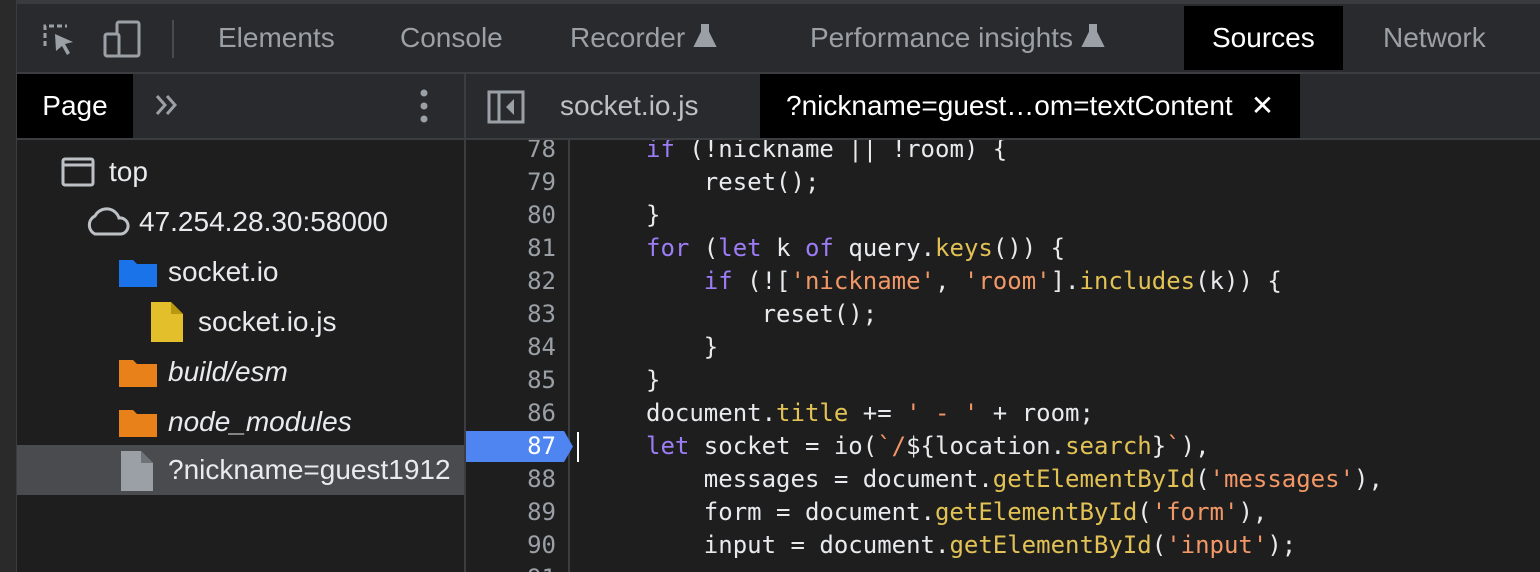 This screenshot has width=1540, height=572. I want to click on tab-network: Network, so click(1434, 38).